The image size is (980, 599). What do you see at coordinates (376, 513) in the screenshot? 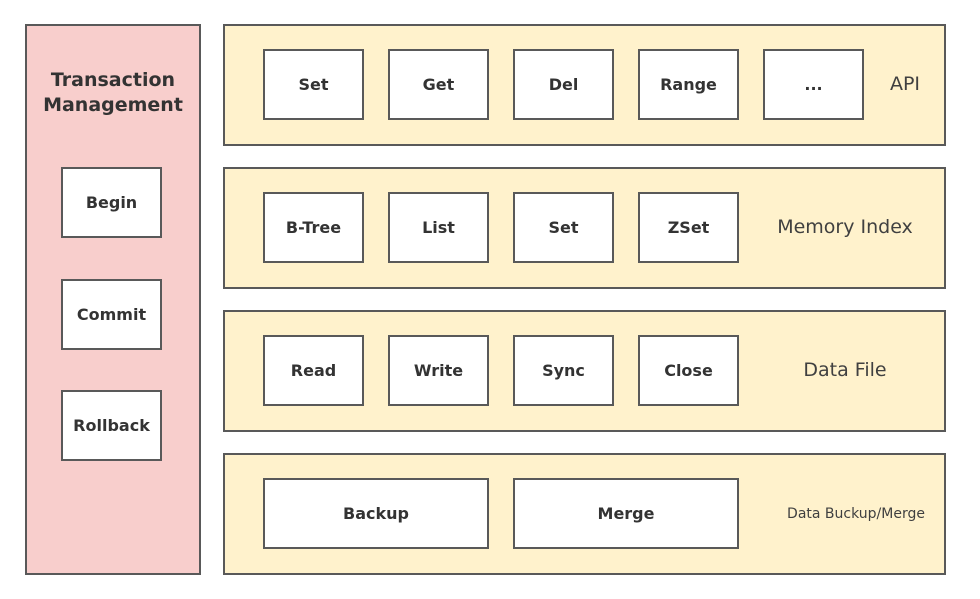
I see `backup-box: Backup` at bounding box center [376, 513].